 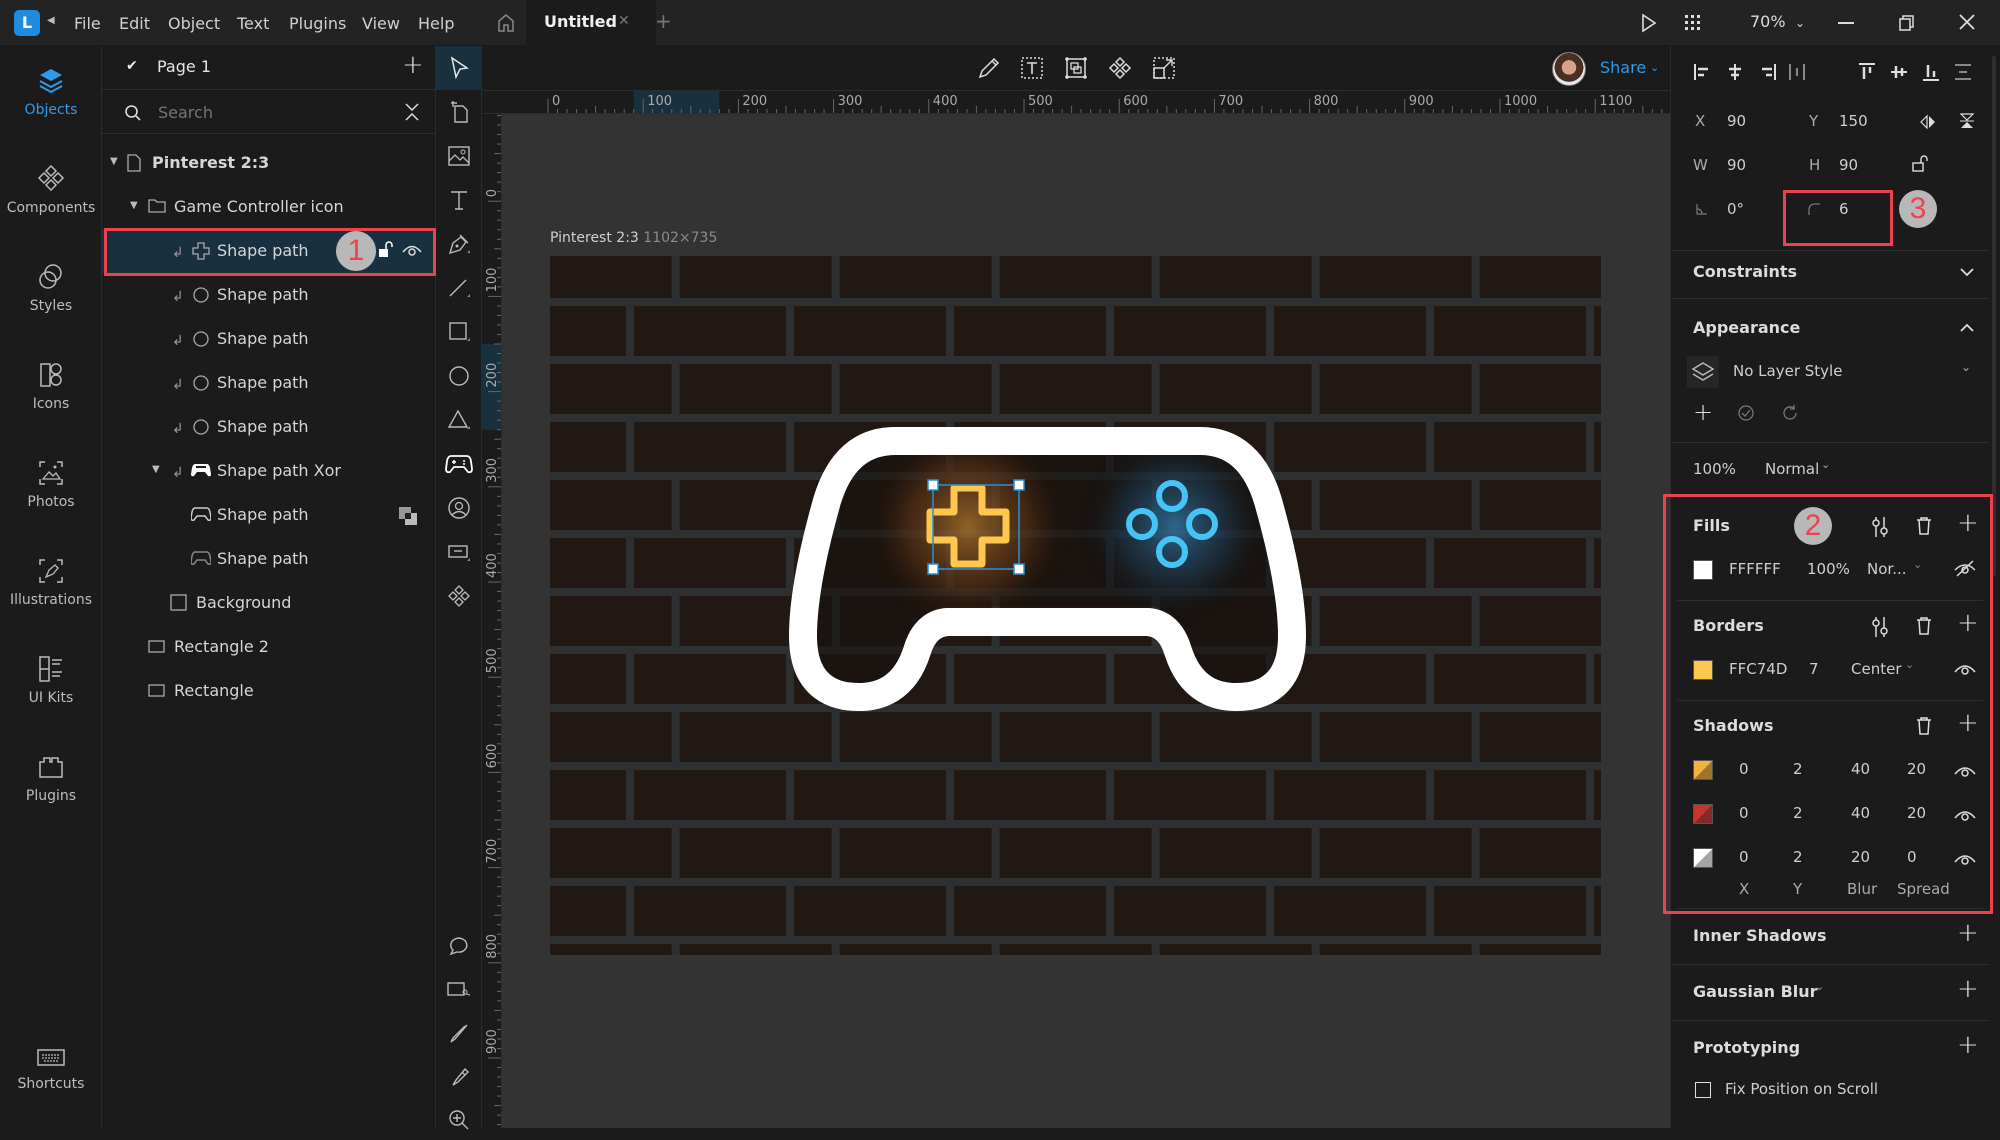 I want to click on minimize-icon, so click(x=1846, y=23).